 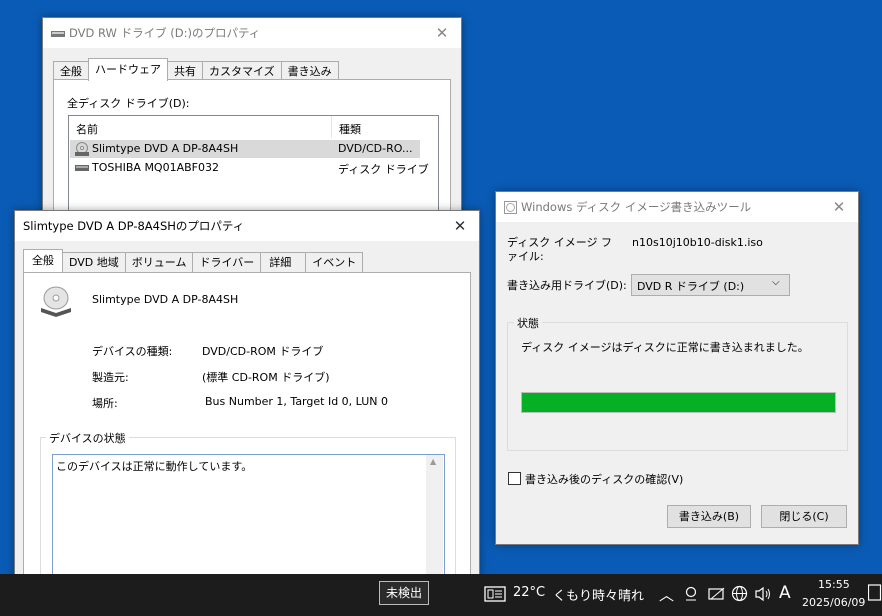 I want to click on row-name: Slimtype DVD A DP-8A4SH, so click(x=165, y=148).